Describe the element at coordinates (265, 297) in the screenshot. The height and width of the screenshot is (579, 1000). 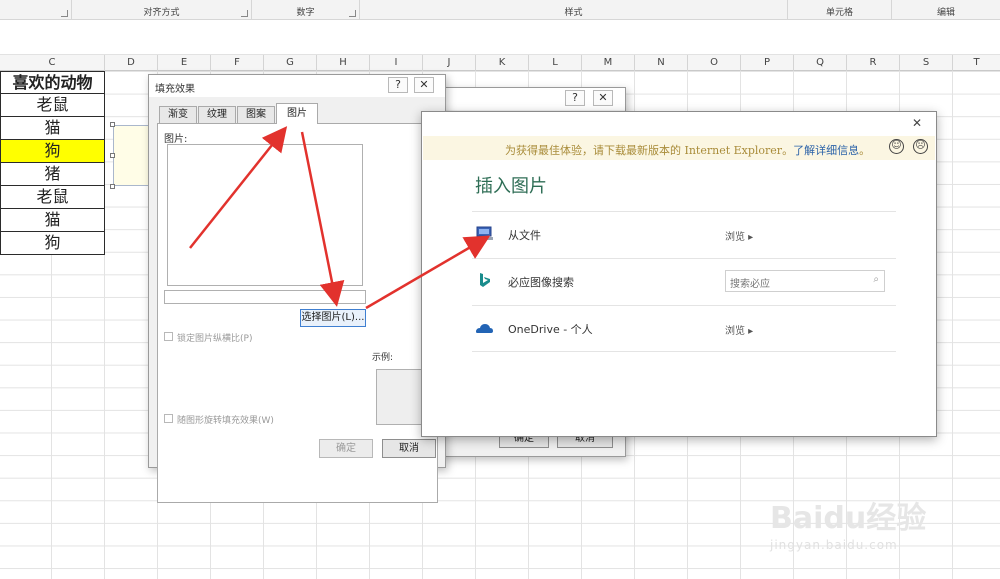
I see `picture-path-field` at that location.